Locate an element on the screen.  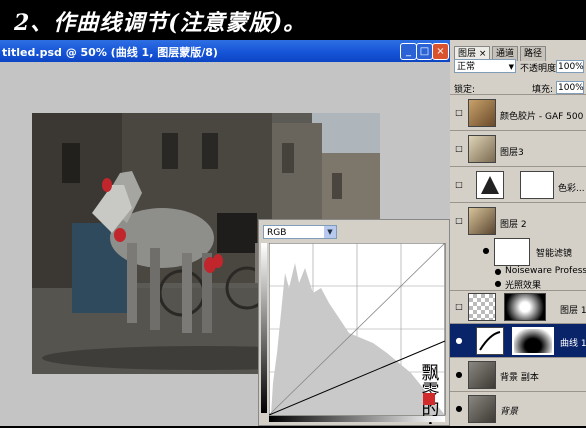
layer-name: 智能滤镜 is located at coordinates (554, 254).